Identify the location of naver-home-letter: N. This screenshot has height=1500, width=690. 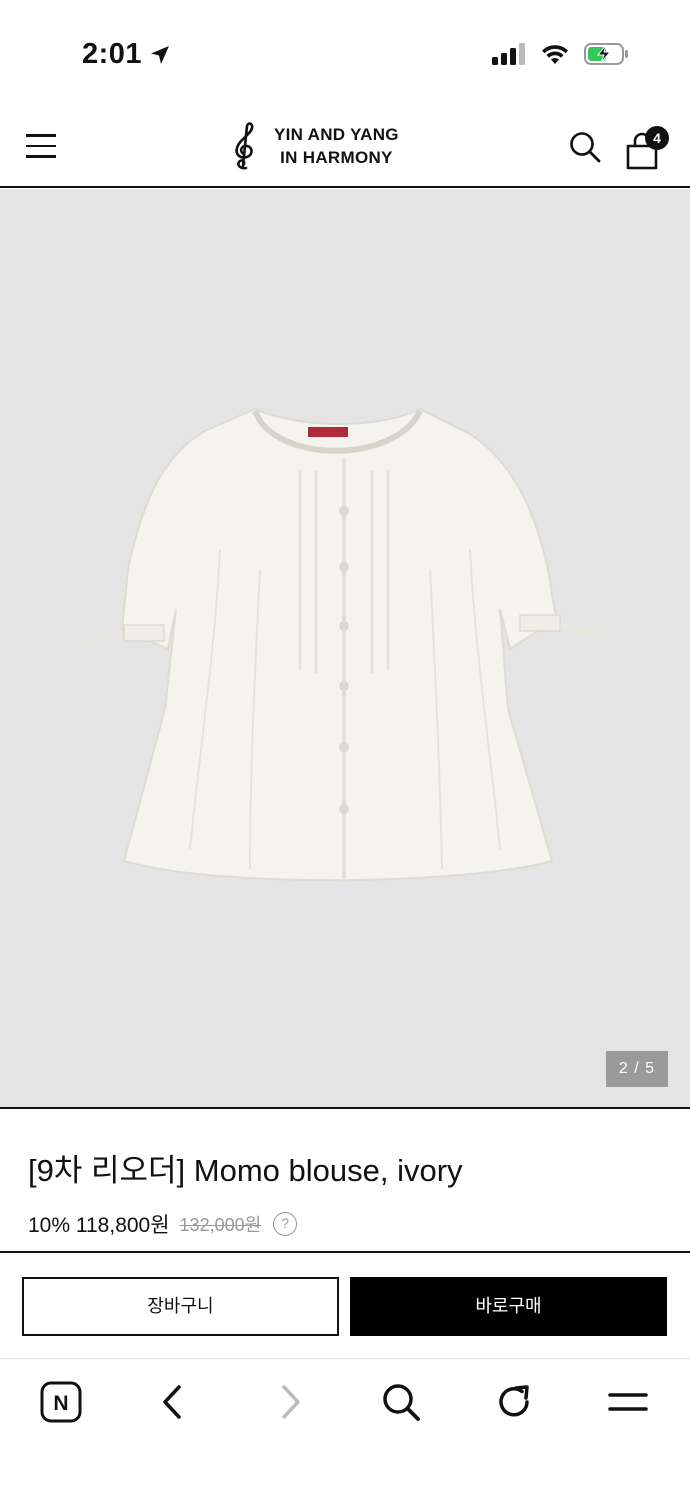
(60, 1403).